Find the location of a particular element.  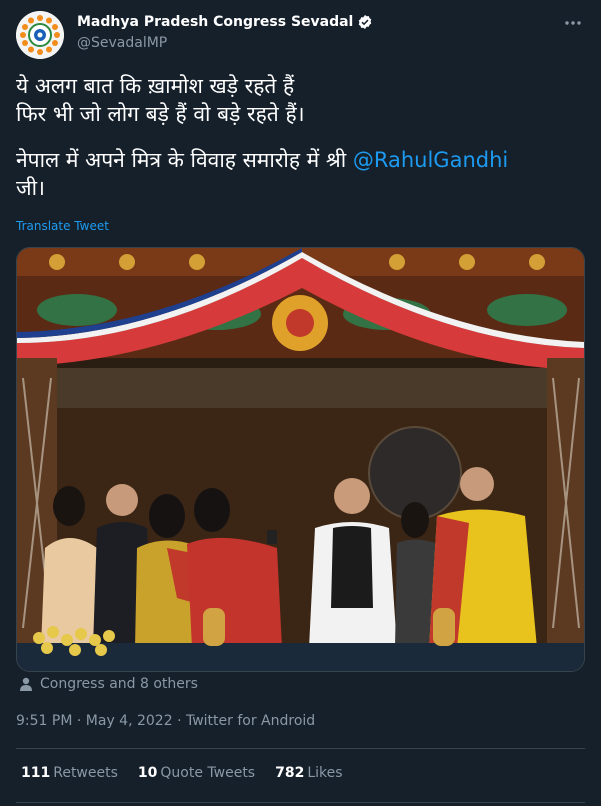

likes-label: Likes is located at coordinates (325, 773).